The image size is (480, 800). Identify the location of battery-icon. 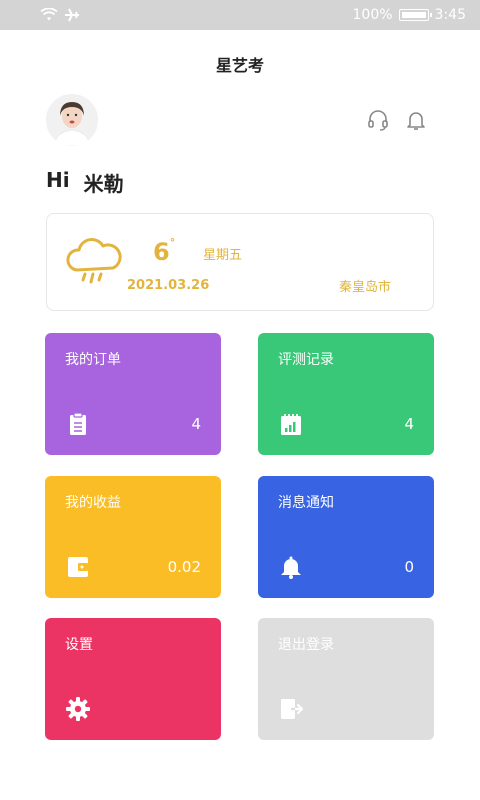
(415, 15).